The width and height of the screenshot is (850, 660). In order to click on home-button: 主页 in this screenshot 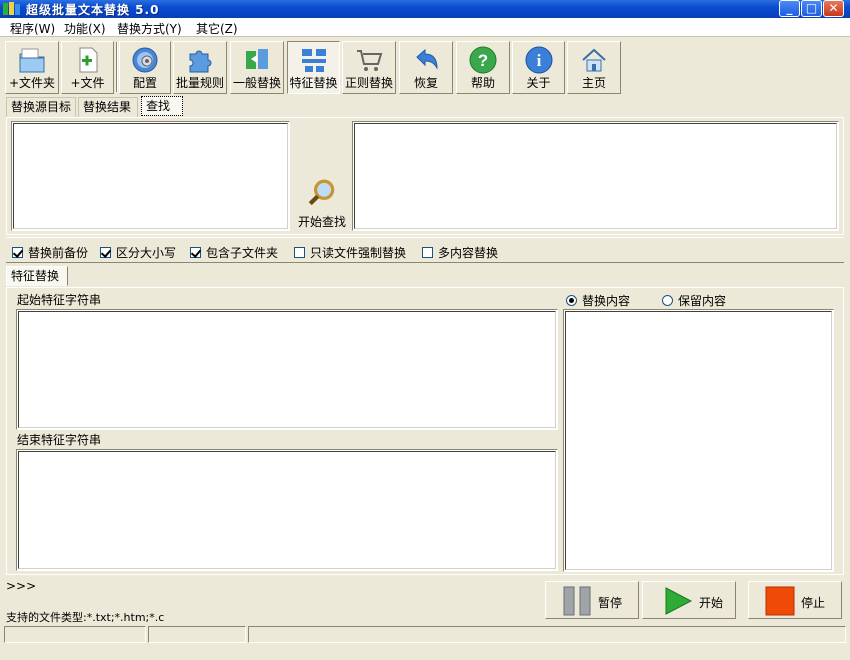, I will do `click(594, 67)`.